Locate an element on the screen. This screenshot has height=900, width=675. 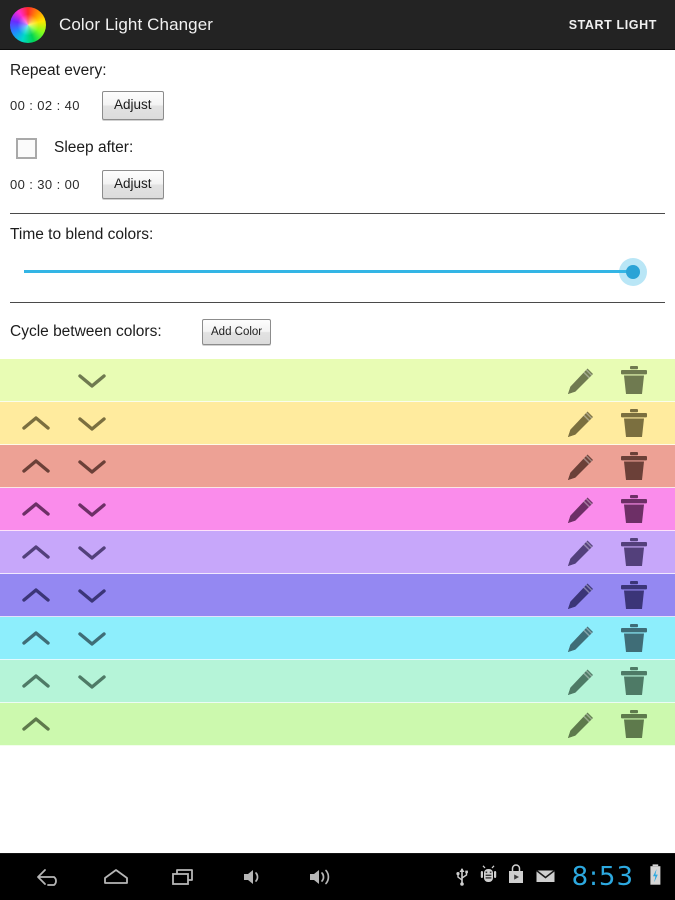
mail-icon is located at coordinates (545, 877).